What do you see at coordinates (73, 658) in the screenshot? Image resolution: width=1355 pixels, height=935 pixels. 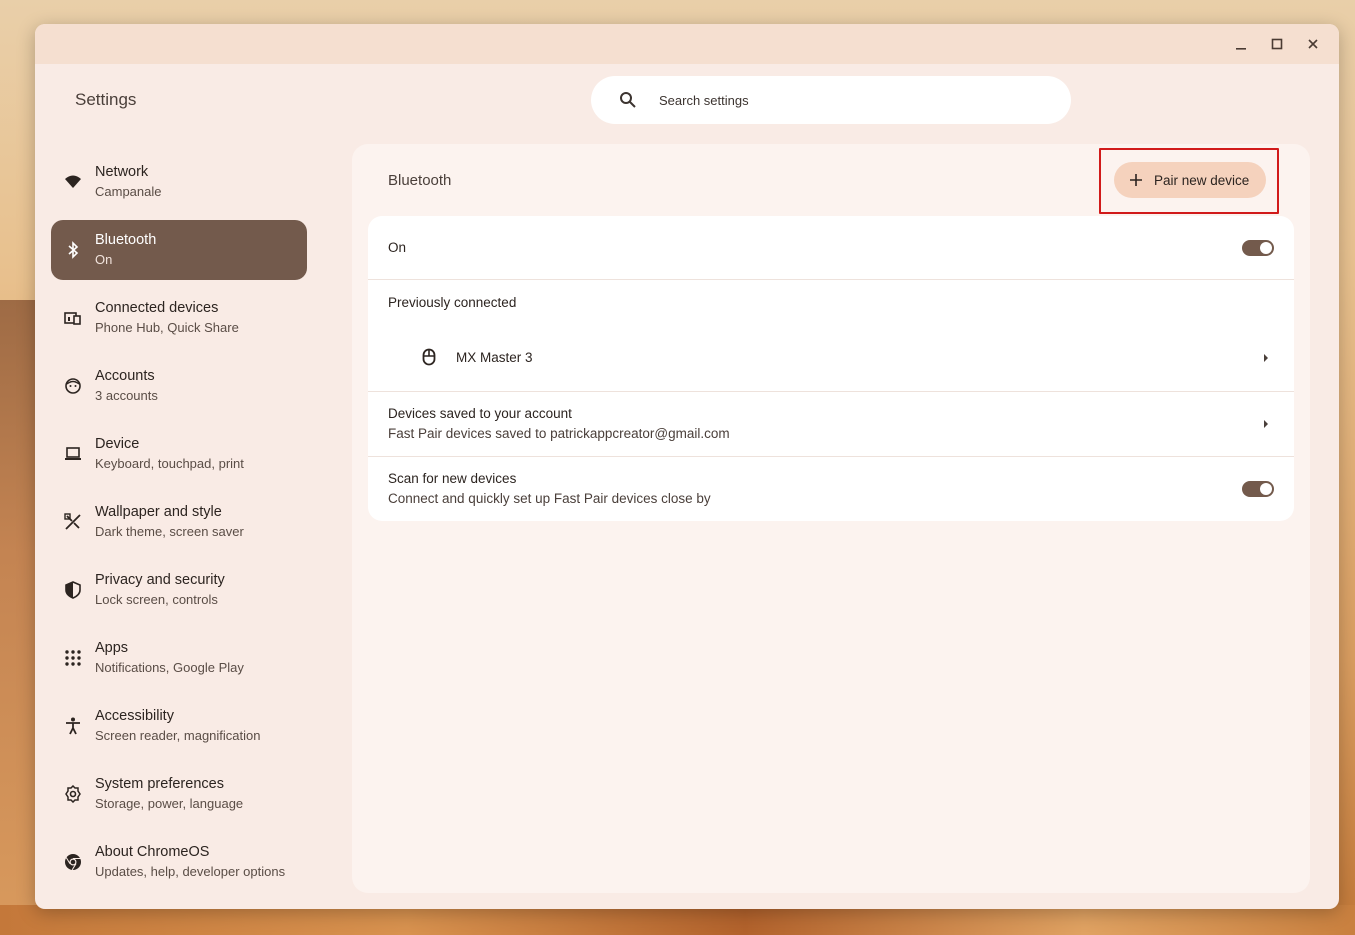 I see `apps-grid-icon` at bounding box center [73, 658].